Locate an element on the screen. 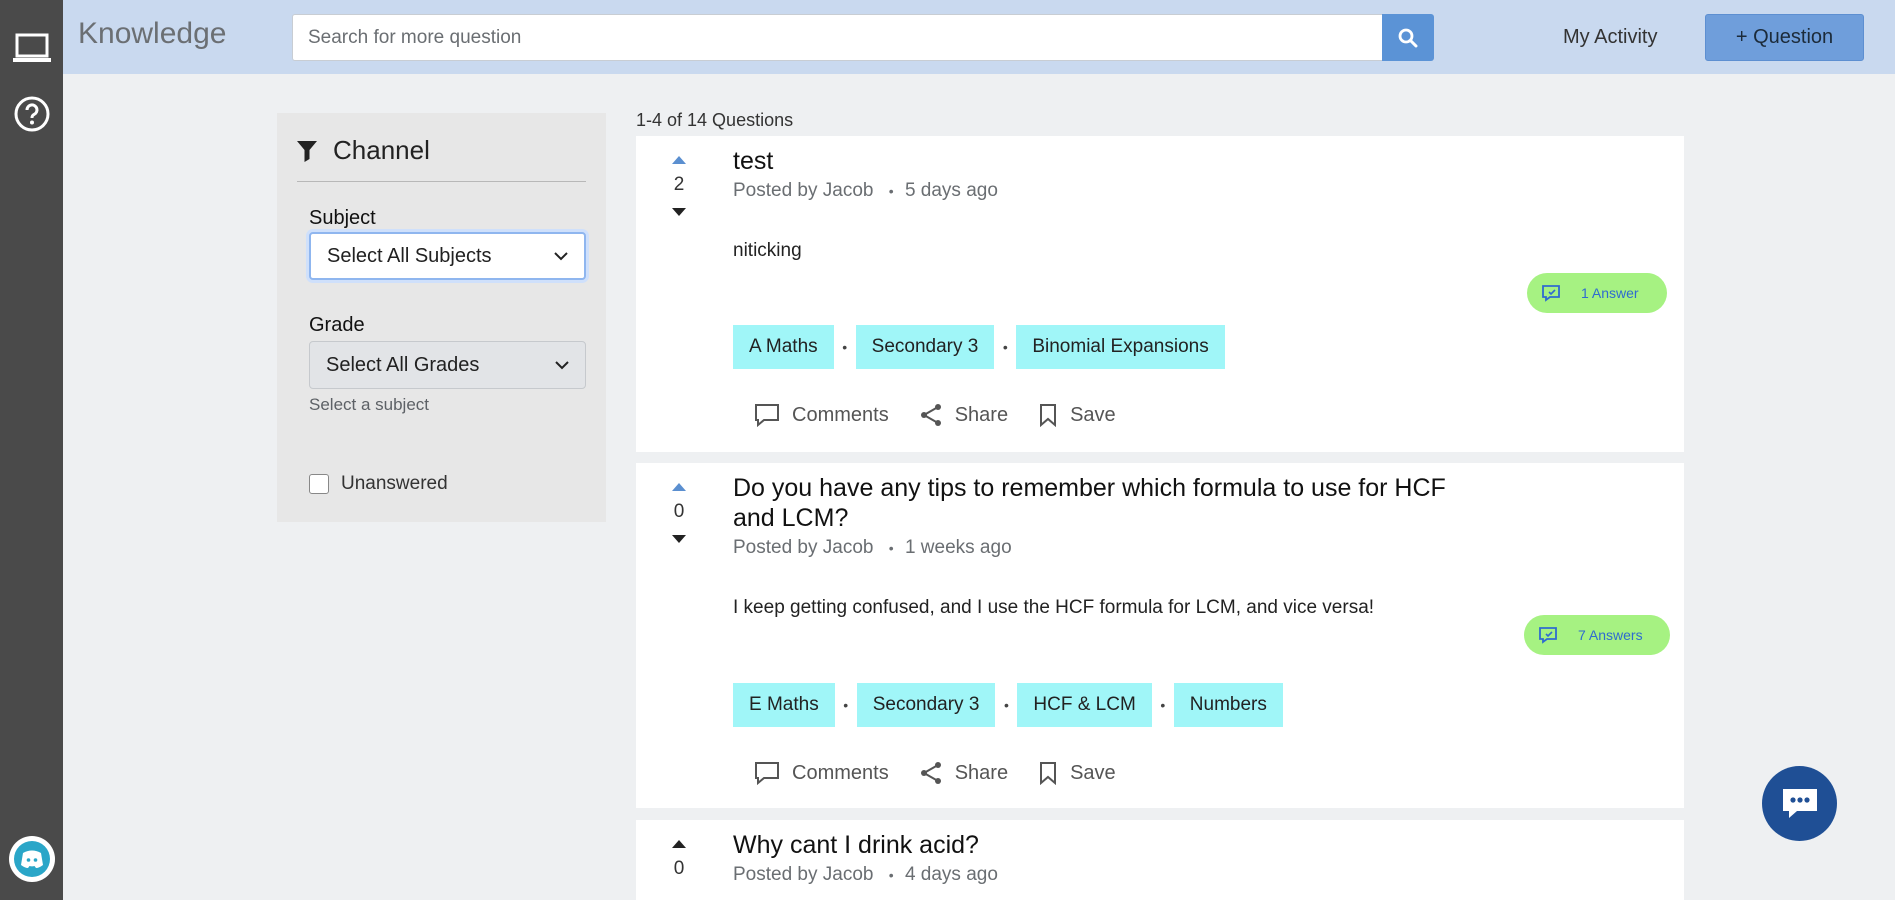 The width and height of the screenshot is (1895, 900). question-time: 4 days ago is located at coordinates (951, 874).